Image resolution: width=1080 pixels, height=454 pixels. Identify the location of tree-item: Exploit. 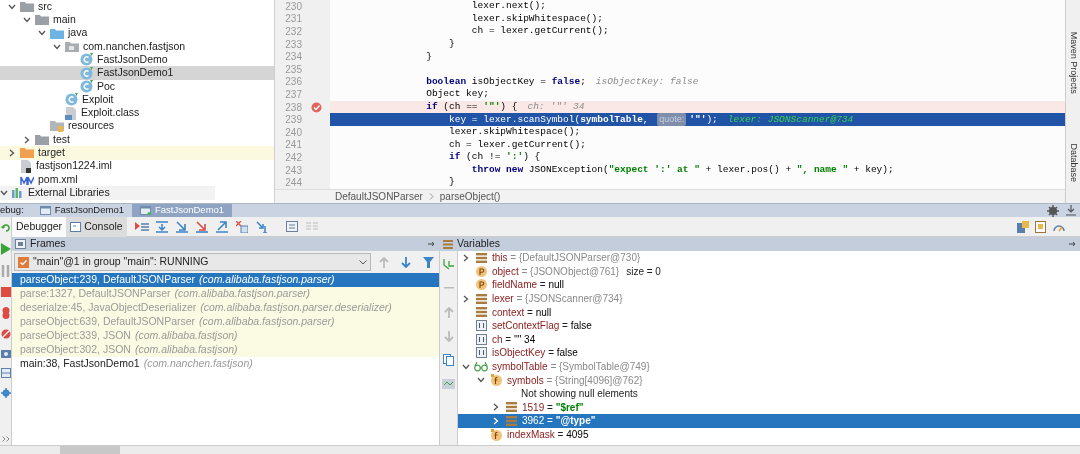
(137, 100).